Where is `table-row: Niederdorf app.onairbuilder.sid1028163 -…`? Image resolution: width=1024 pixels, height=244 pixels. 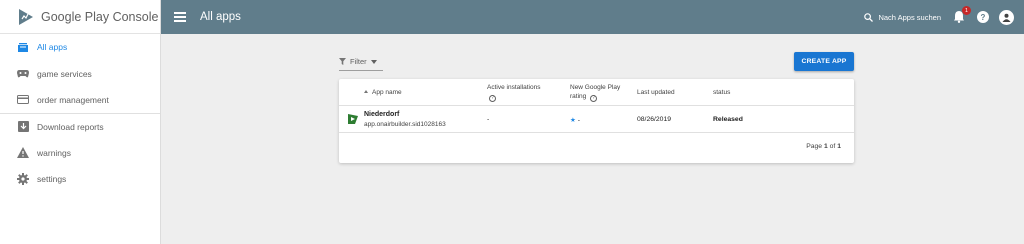 table-row: Niederdorf app.onairbuilder.sid1028163 -… is located at coordinates (596, 119).